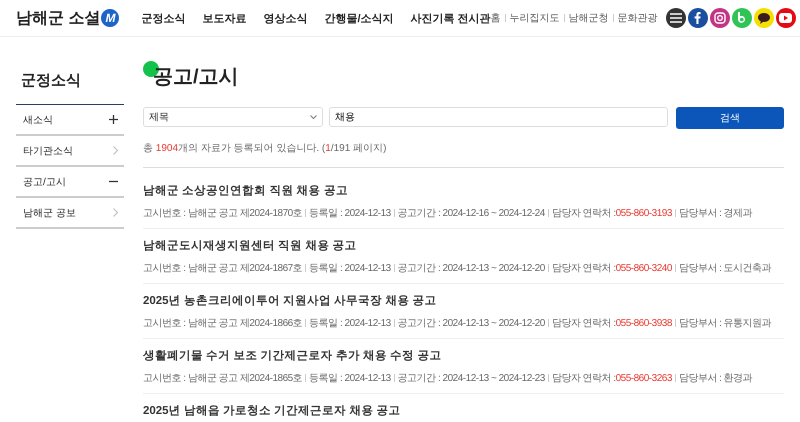 Image resolution: width=800 pixels, height=422 pixels. Describe the element at coordinates (222, 268) in the screenshot. I see `notice-number: 고시번호 : 남해군 공고 제2024-1867호` at that location.